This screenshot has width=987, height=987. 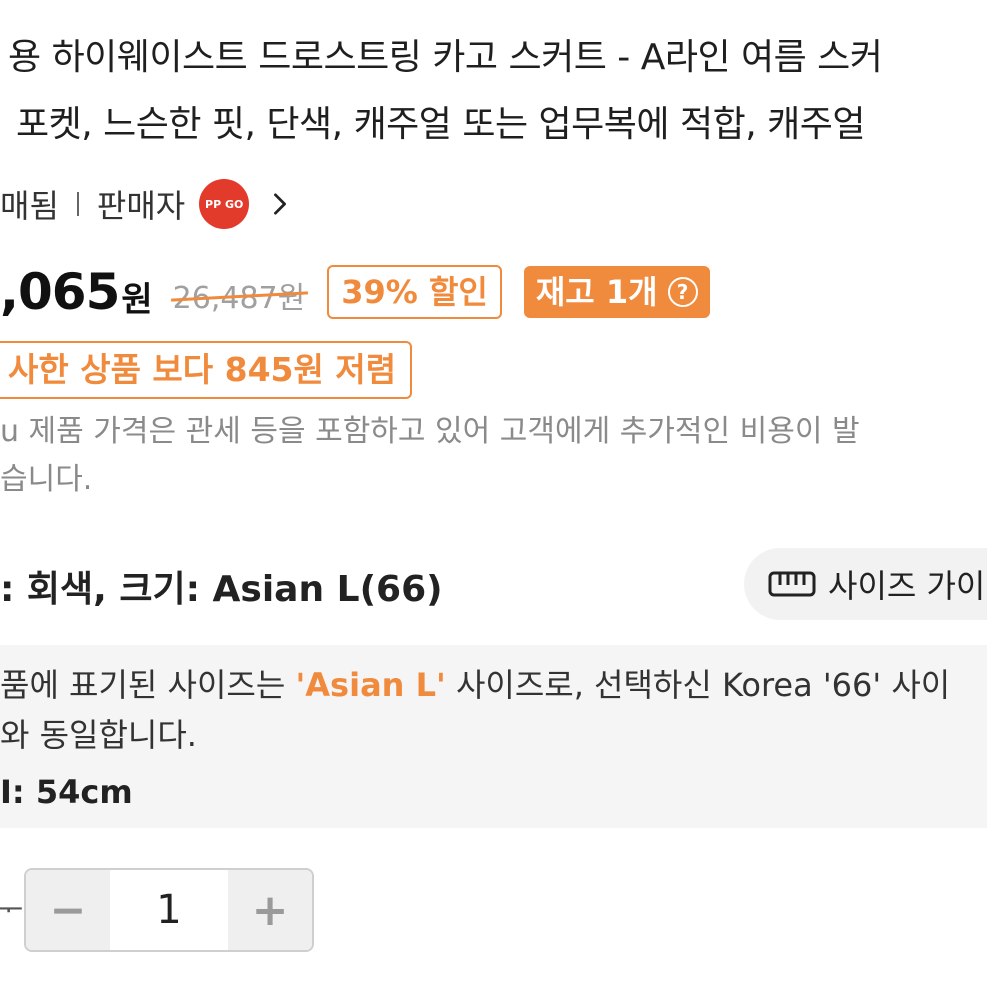 I want to click on seller-divider, so click(x=77, y=204).